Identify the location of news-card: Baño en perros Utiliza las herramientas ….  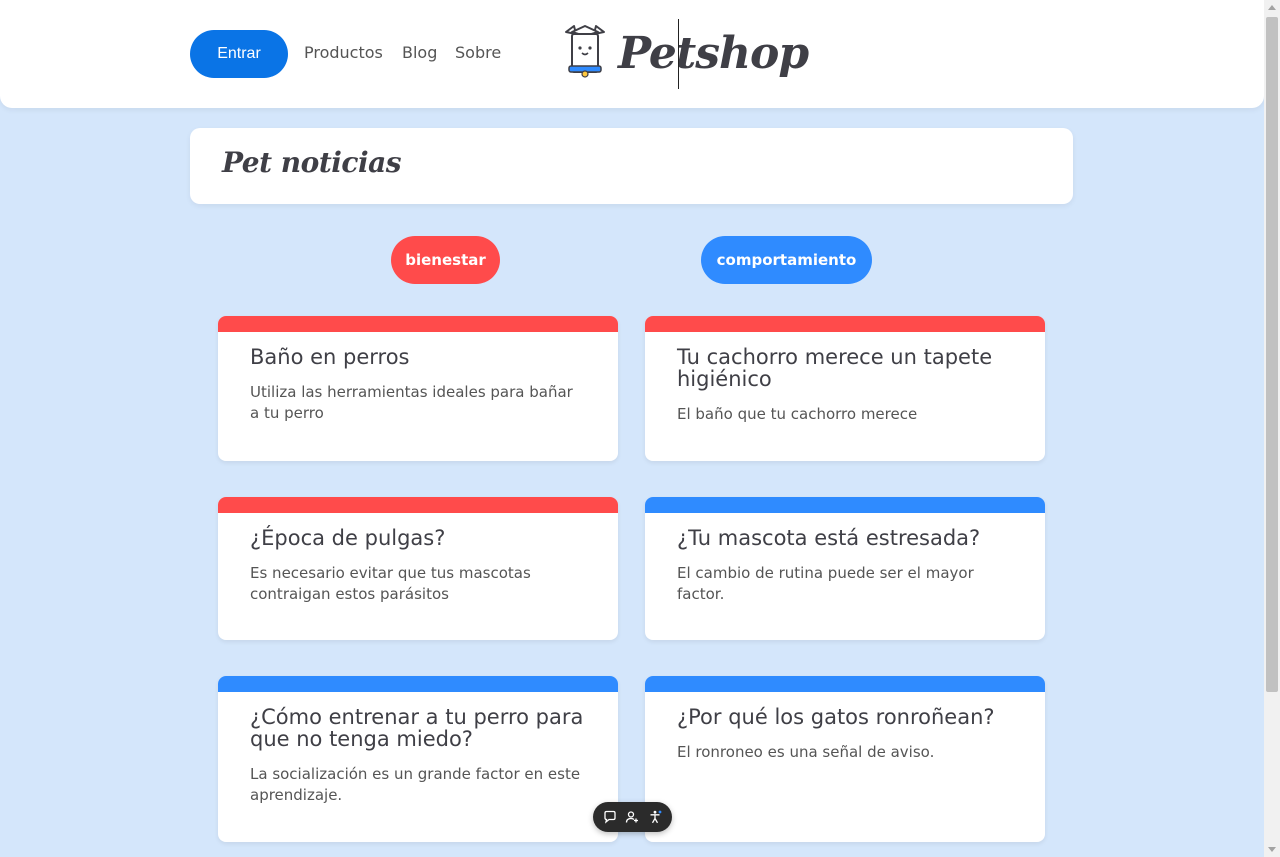
(418, 388).